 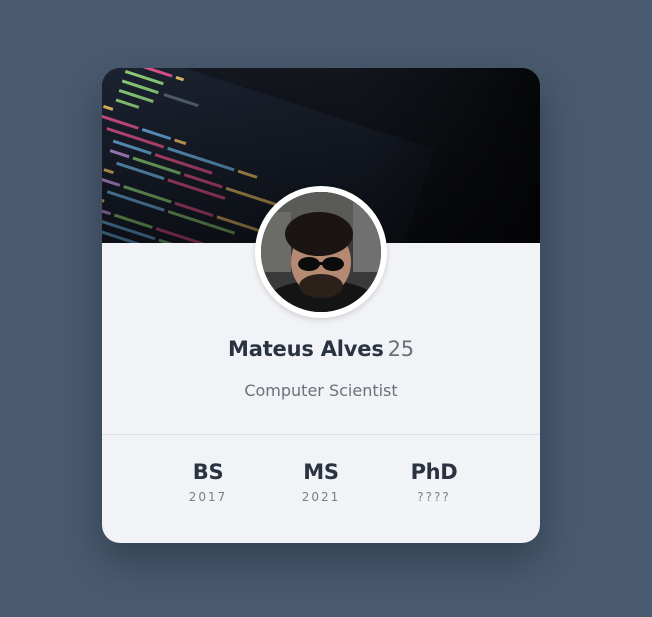 I want to click on degrees-row: BS 2017 MS 2021 PhD ????, so click(x=321, y=482).